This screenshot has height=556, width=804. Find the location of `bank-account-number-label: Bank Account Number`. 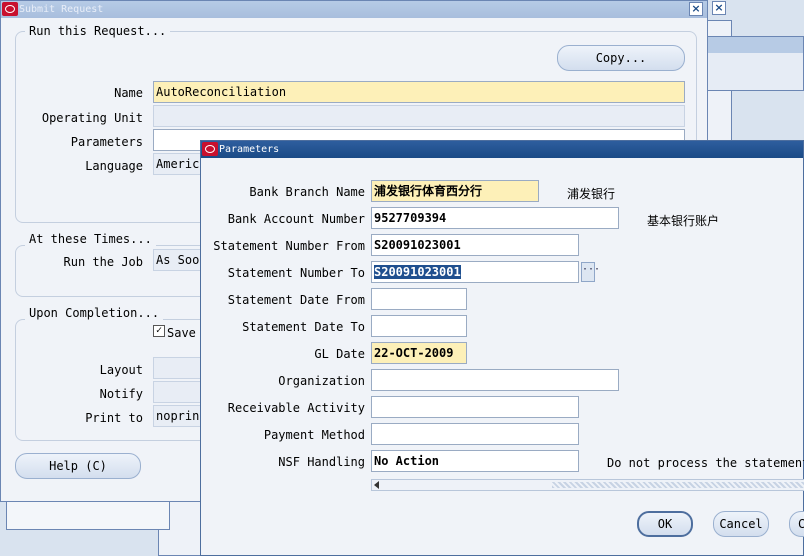

bank-account-number-label: Bank Account Number is located at coordinates (296, 219).